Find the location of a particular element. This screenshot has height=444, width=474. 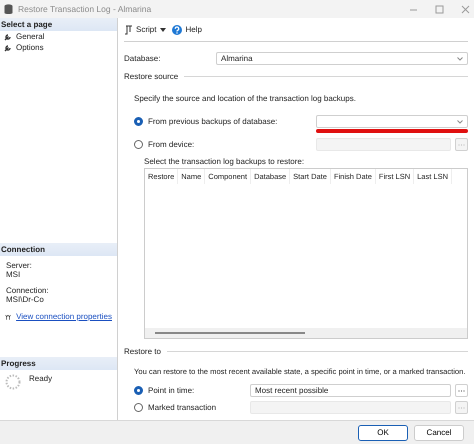

backup-database-dropdown is located at coordinates (392, 121).